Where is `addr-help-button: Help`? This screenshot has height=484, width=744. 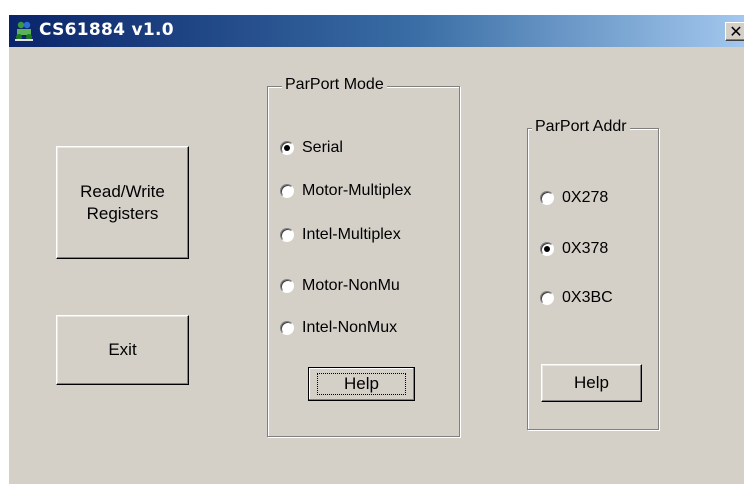
addr-help-button: Help is located at coordinates (591, 383).